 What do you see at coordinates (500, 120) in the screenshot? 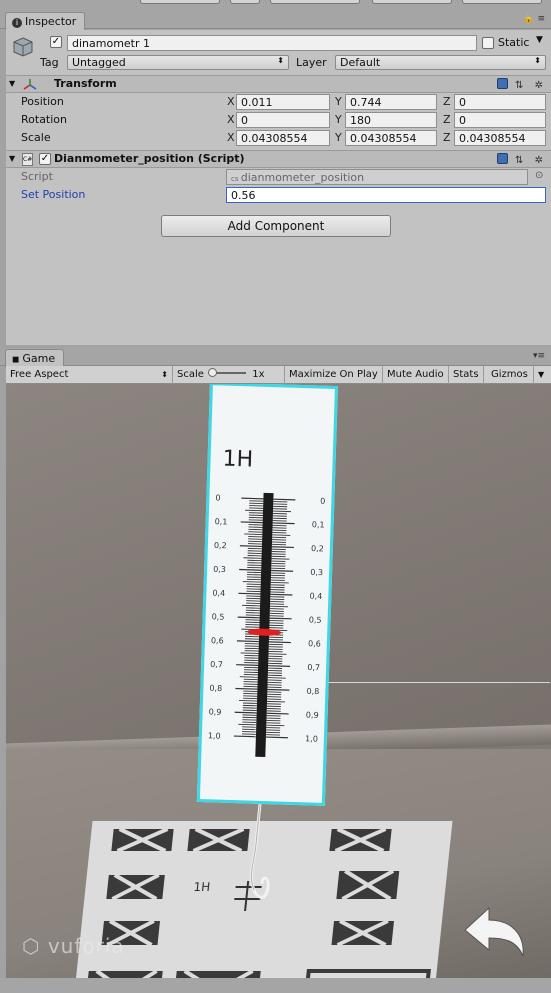
I see `rotation-z-field: 0` at bounding box center [500, 120].